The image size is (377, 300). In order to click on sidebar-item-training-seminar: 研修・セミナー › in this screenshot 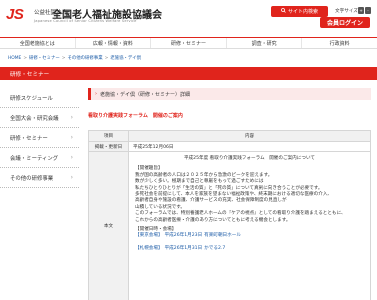, I will do `click(39, 138)`.